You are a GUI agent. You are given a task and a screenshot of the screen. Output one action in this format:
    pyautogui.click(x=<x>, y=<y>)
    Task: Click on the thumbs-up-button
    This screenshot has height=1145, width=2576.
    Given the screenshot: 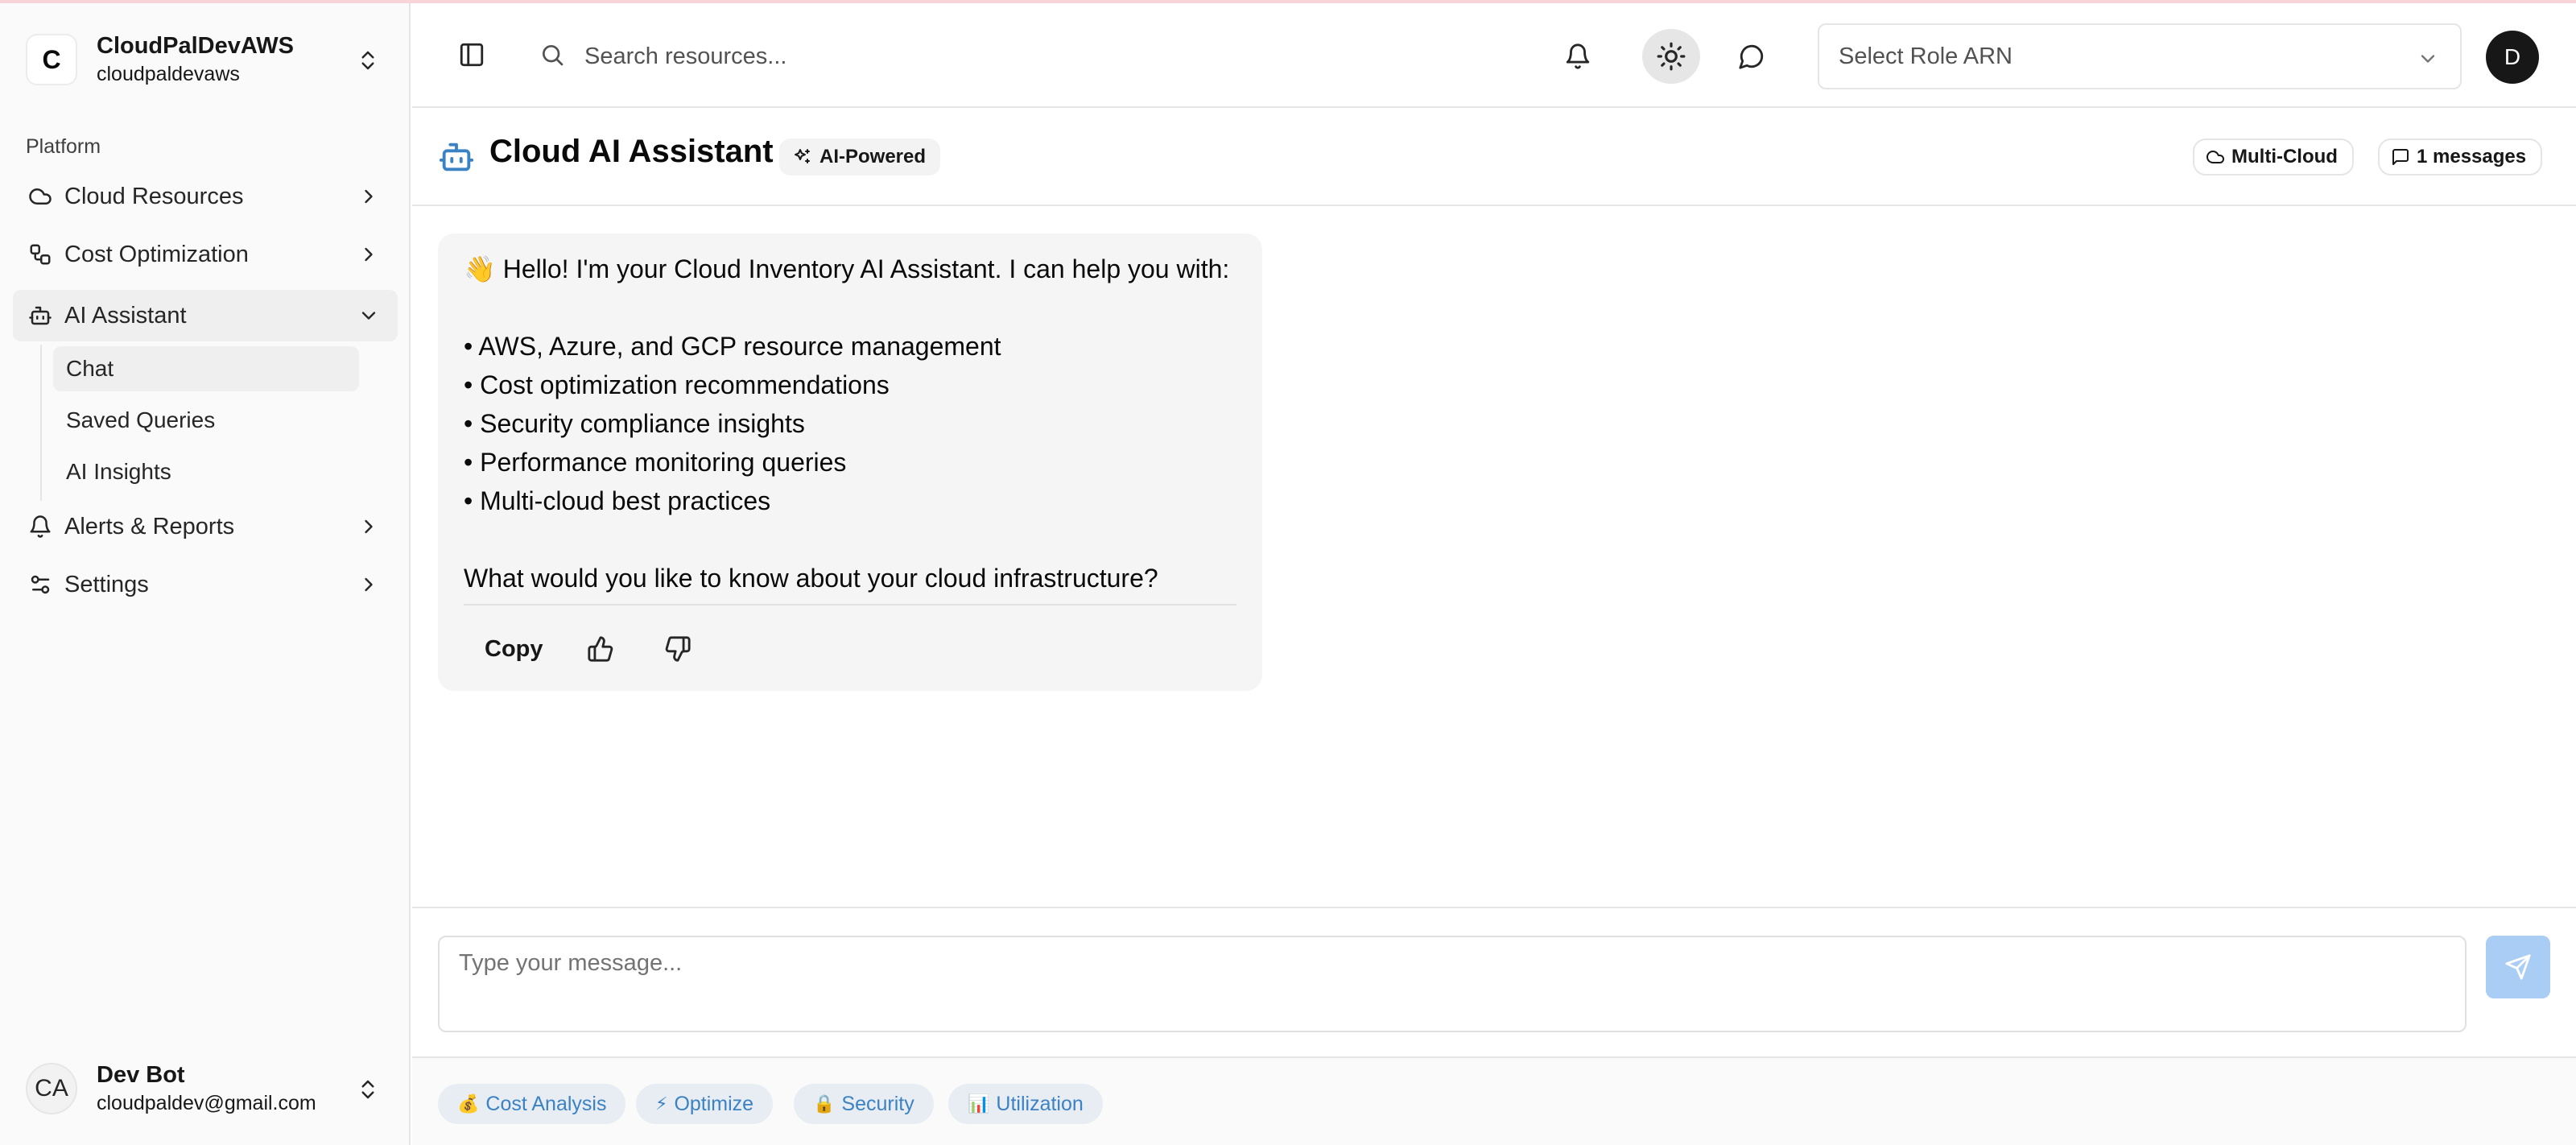 What is the action you would take?
    pyautogui.click(x=600, y=649)
    